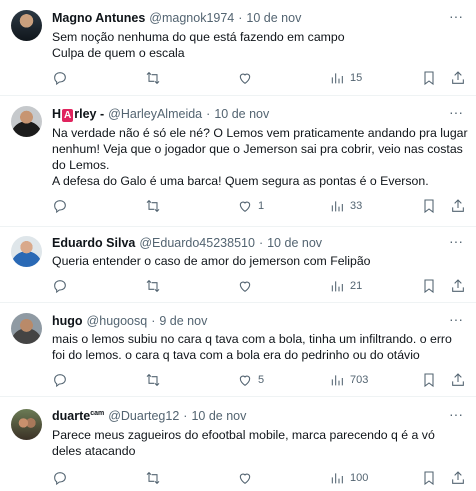 The image size is (476, 491). I want to click on author-handle: @hugoosq, so click(117, 321).